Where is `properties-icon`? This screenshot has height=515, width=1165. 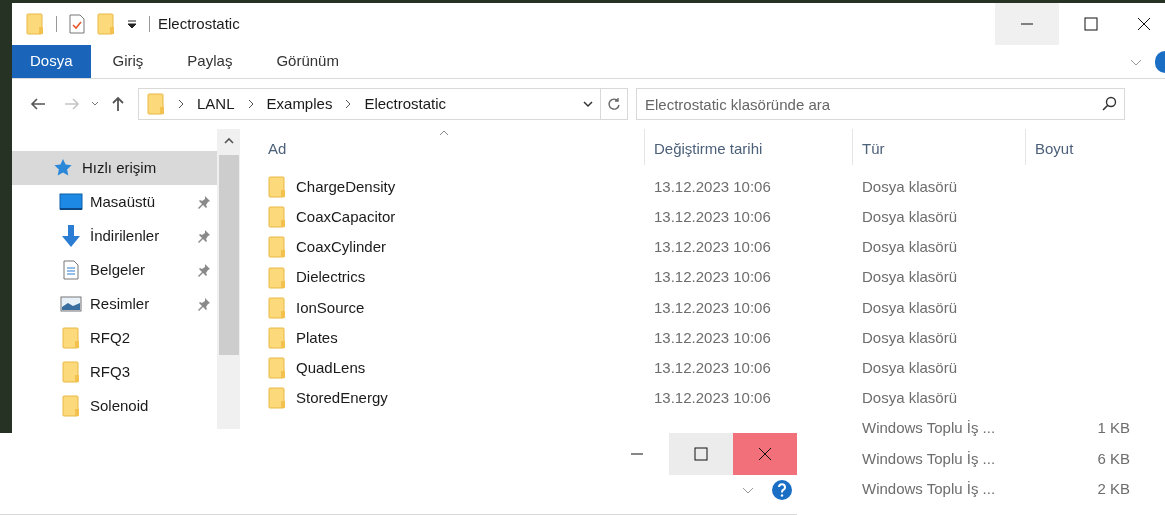
properties-icon is located at coordinates (77, 24).